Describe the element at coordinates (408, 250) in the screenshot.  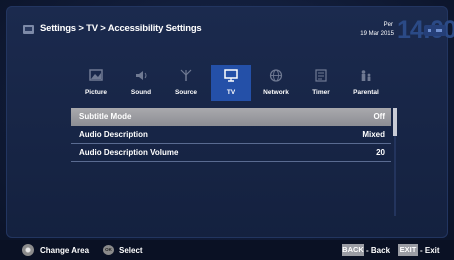
I see `exit-key-icon: EXIT` at that location.